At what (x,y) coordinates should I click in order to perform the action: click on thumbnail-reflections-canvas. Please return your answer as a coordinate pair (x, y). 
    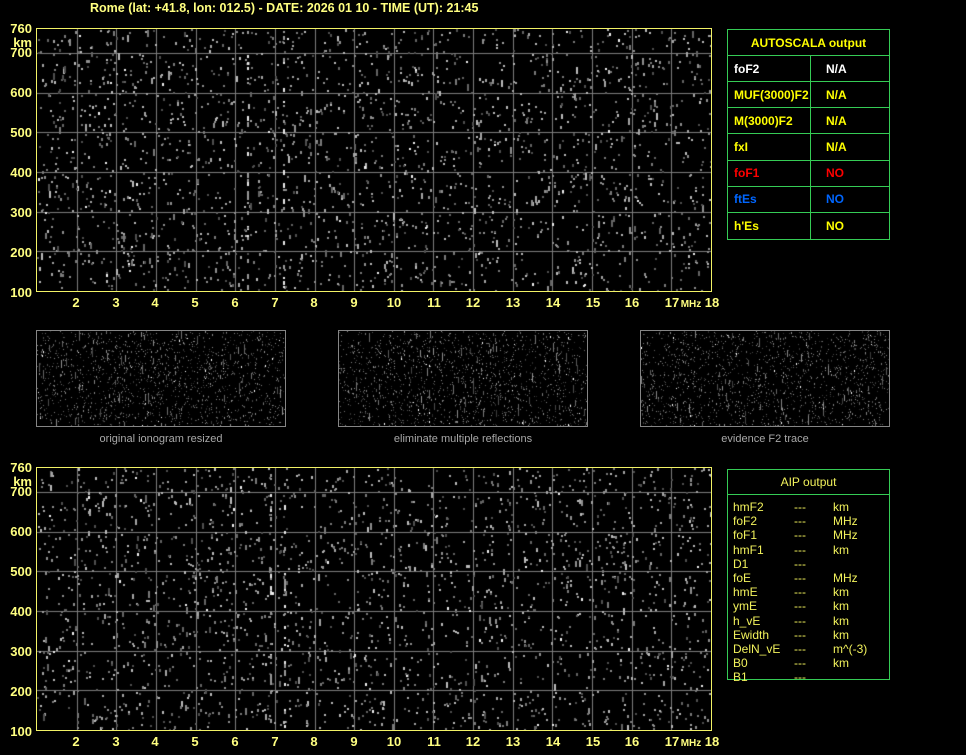
    Looking at the image, I should click on (463, 378).